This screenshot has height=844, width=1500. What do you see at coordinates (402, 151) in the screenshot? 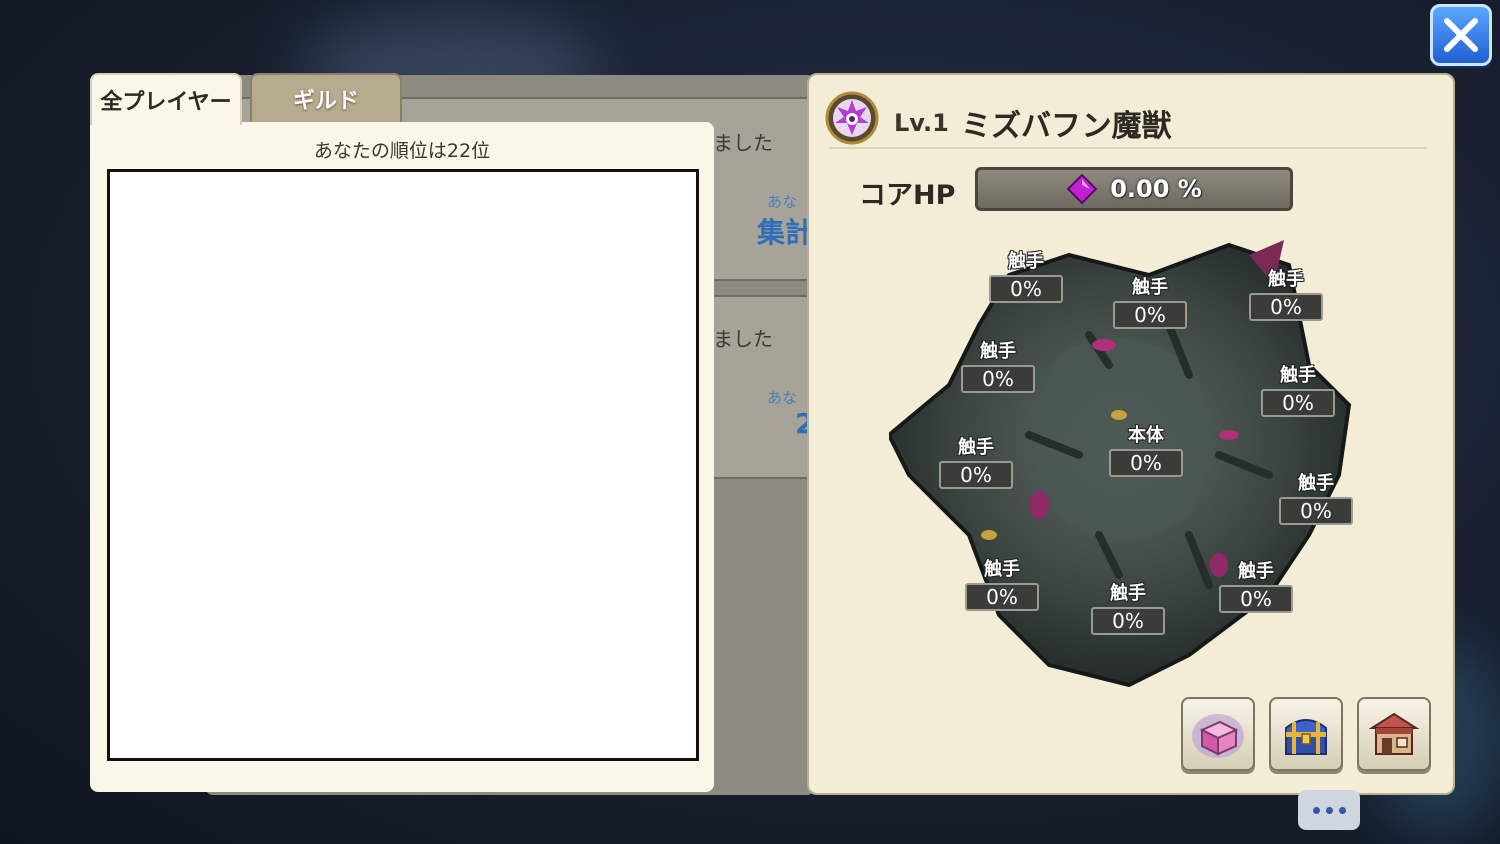
I see `rank-text: あなたの順位は22位` at bounding box center [402, 151].